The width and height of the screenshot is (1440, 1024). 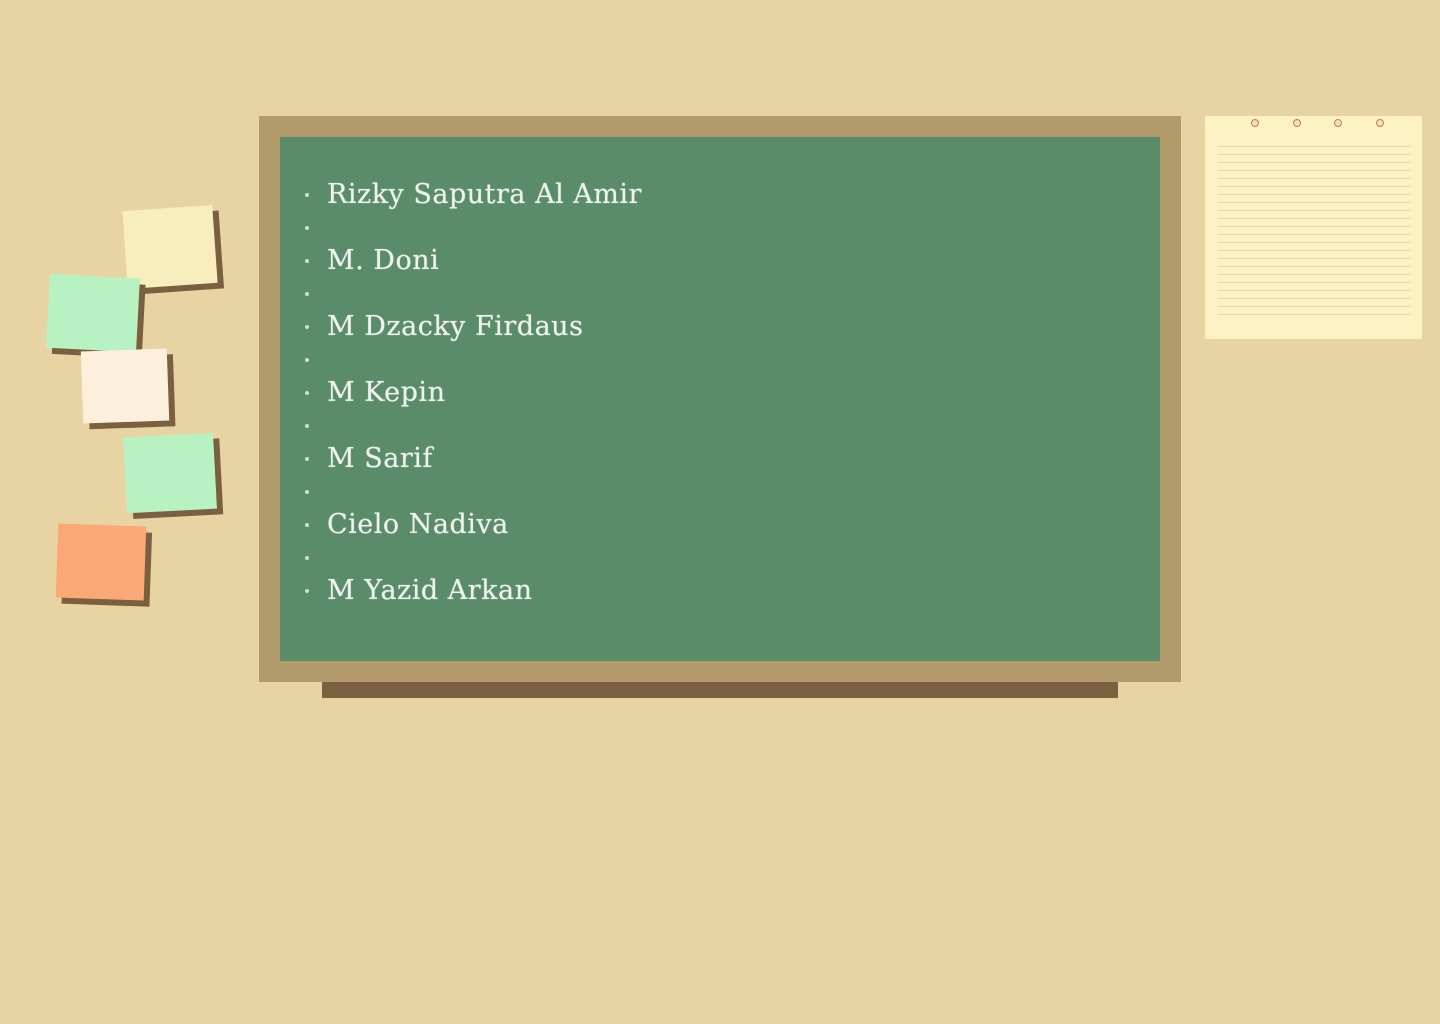 I want to click on notepad-binding, so click(x=1313, y=124).